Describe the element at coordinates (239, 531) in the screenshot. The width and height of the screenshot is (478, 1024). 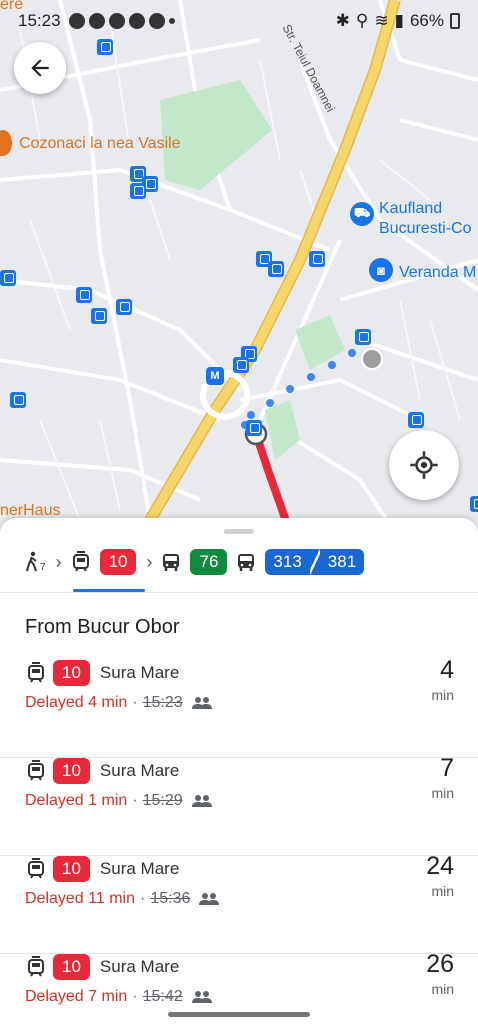
I see `drag-handle` at that location.